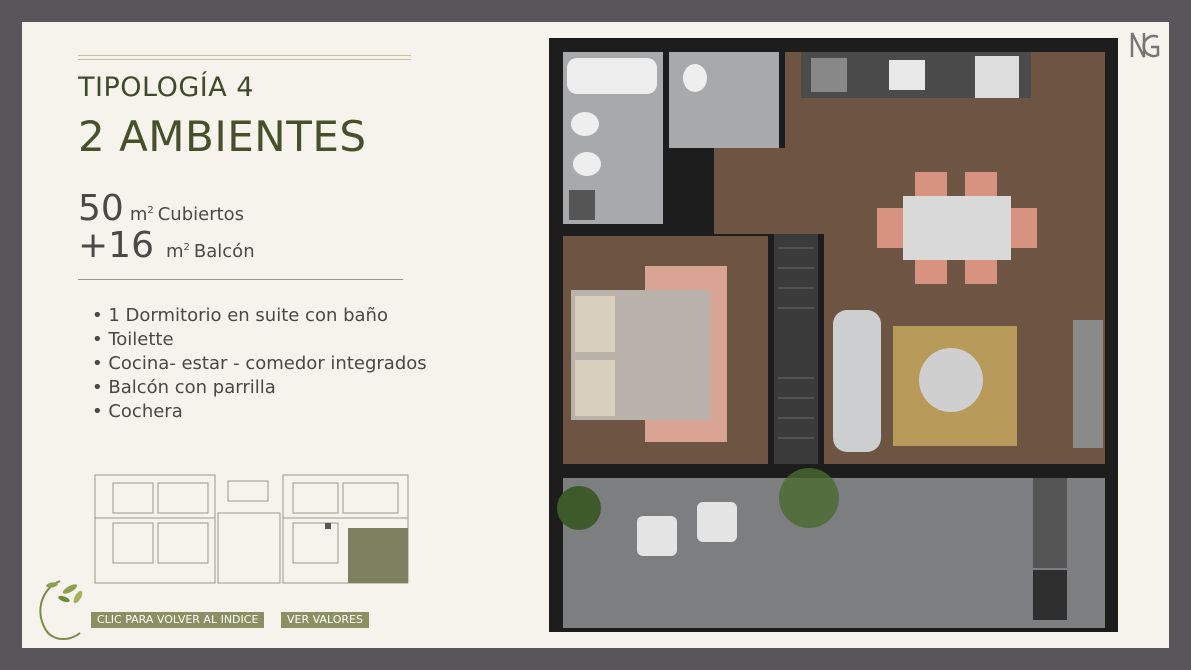 This screenshot has height=670, width=1191. What do you see at coordinates (1050, 523) in the screenshot?
I see `grill` at bounding box center [1050, 523].